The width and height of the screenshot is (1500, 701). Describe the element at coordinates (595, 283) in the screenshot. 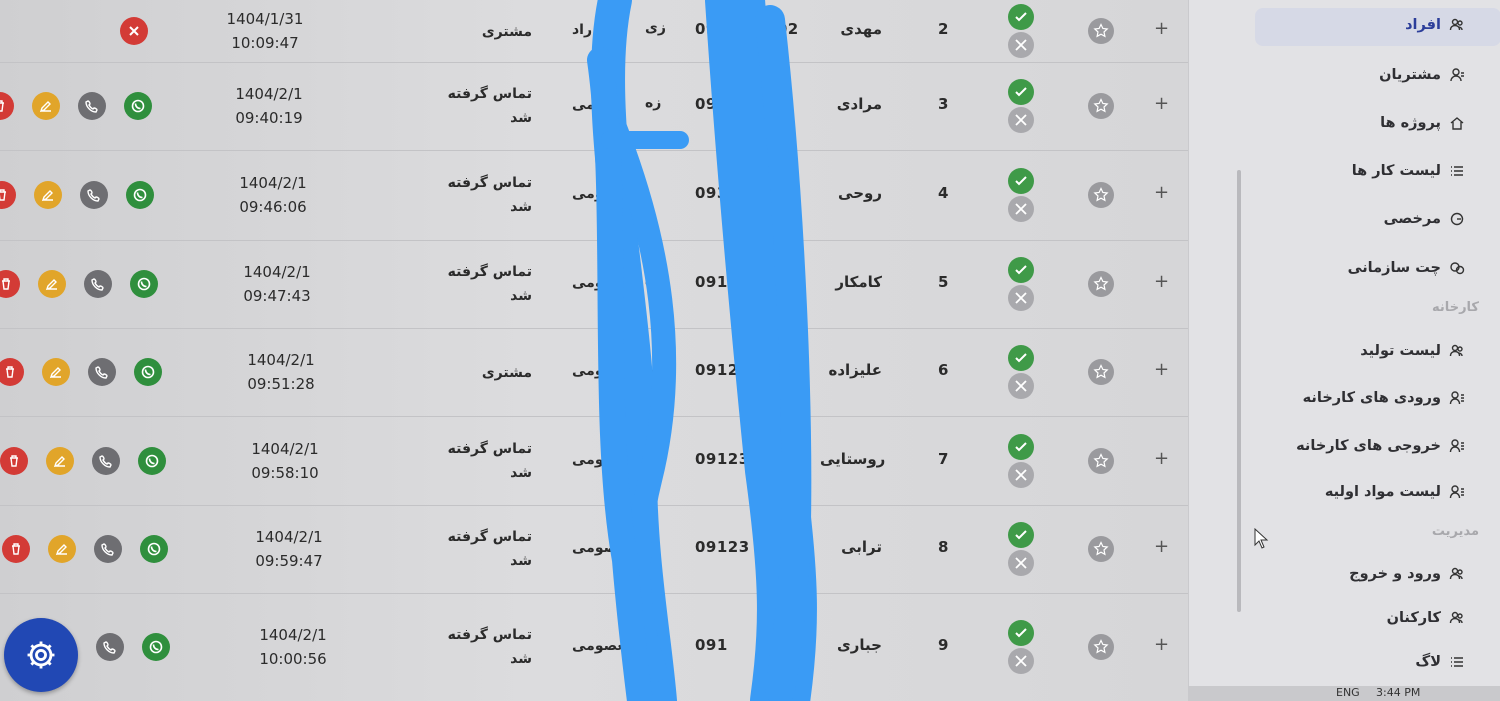

I see `source-name: صومی` at that location.